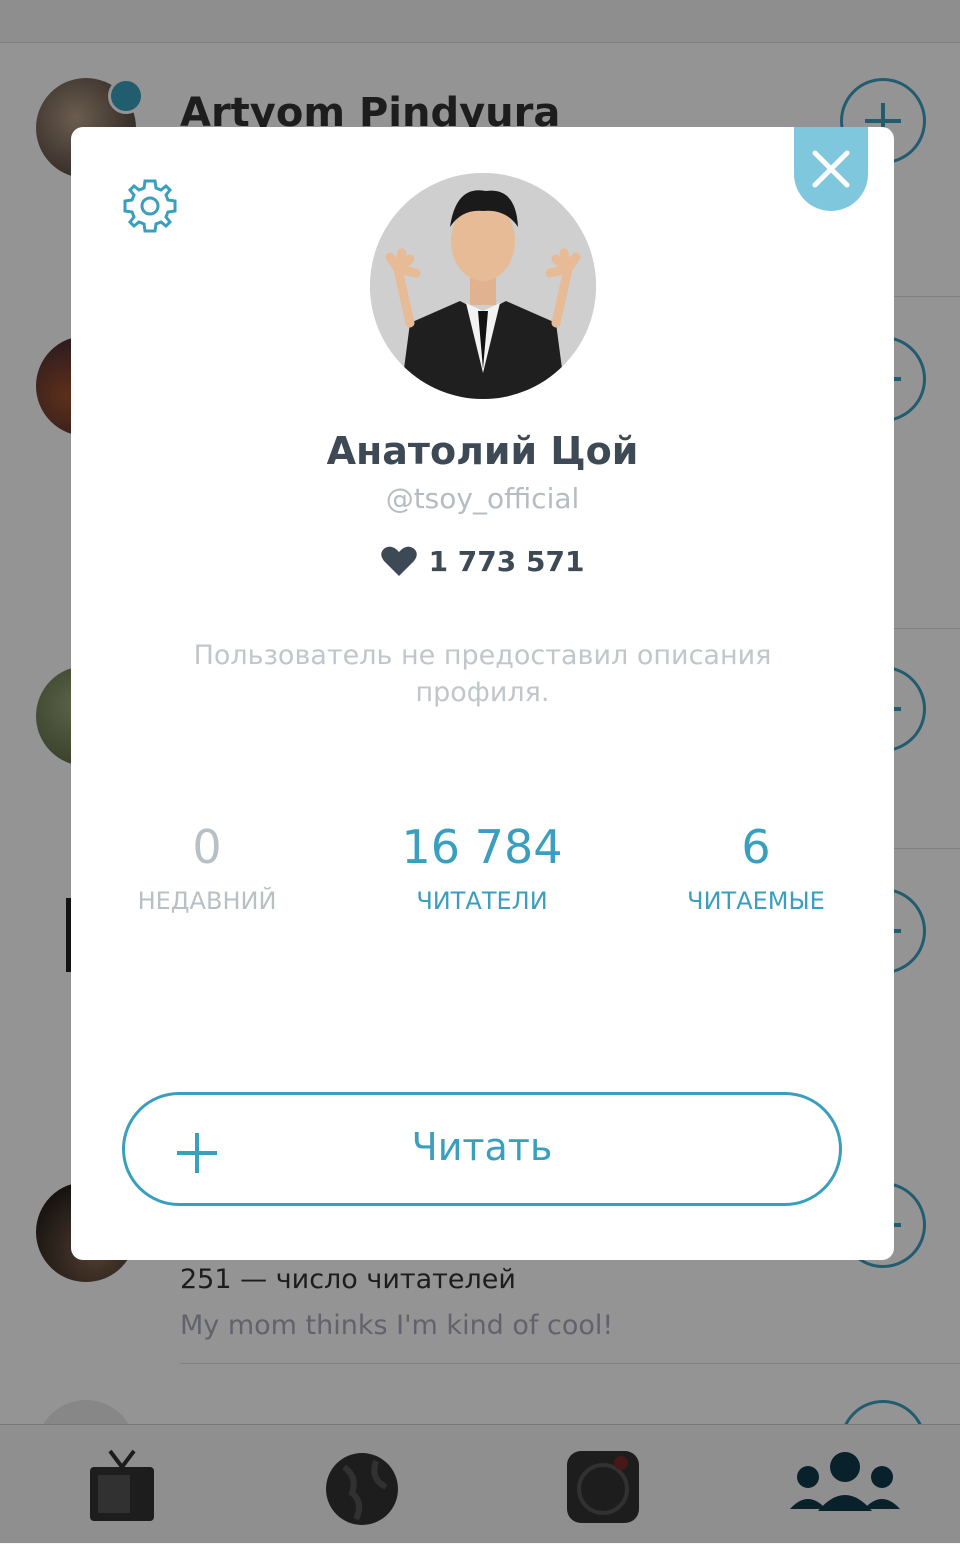  I want to click on stat-recent-label: НЕДАВНИЙ, so click(207, 901).